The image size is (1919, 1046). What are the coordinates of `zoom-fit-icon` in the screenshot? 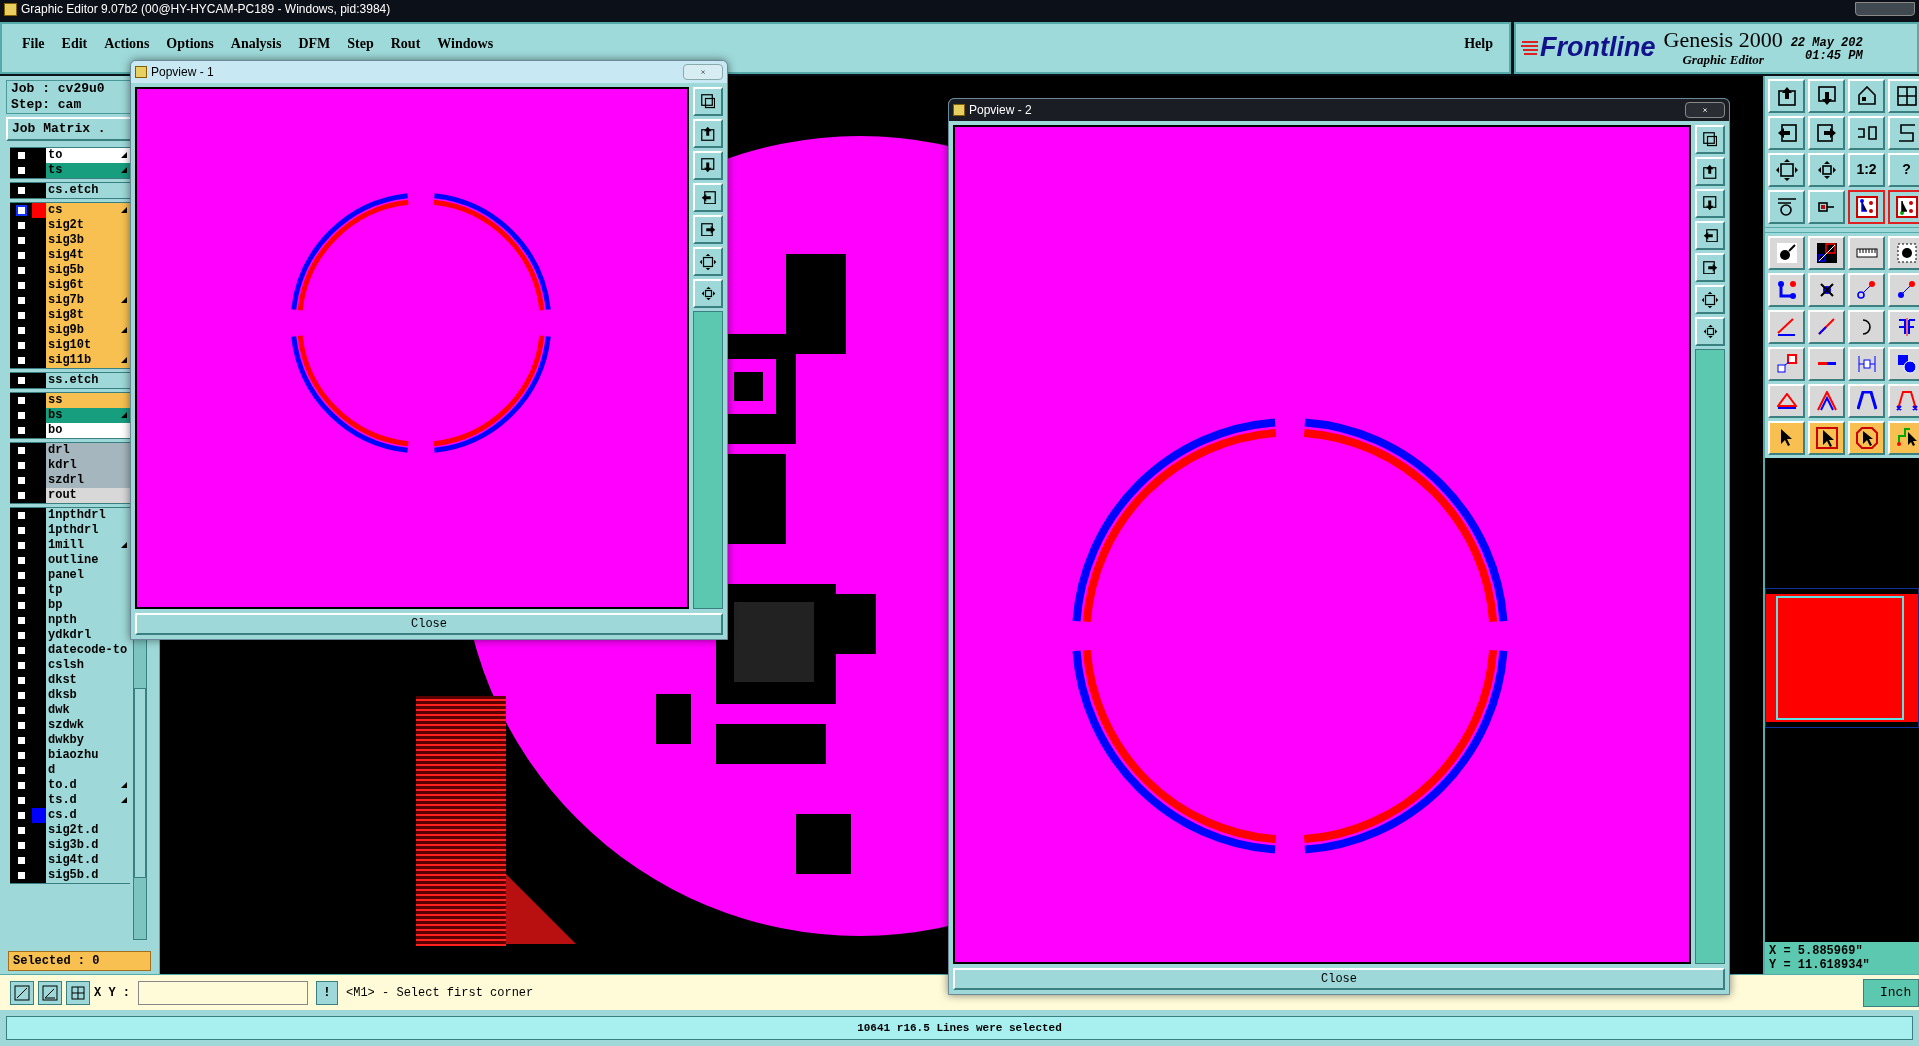 It's located at (1710, 299).